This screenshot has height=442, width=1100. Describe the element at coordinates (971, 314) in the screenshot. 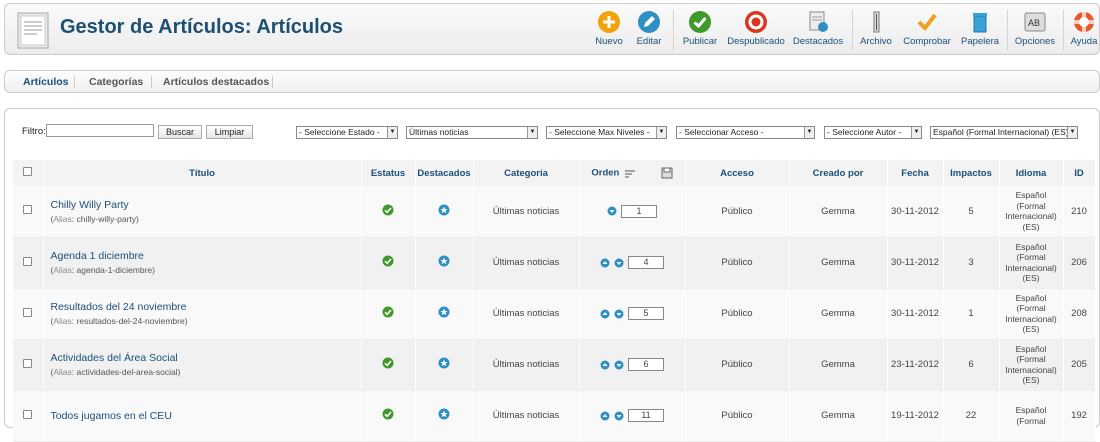

I see `hits-cell: 1` at that location.